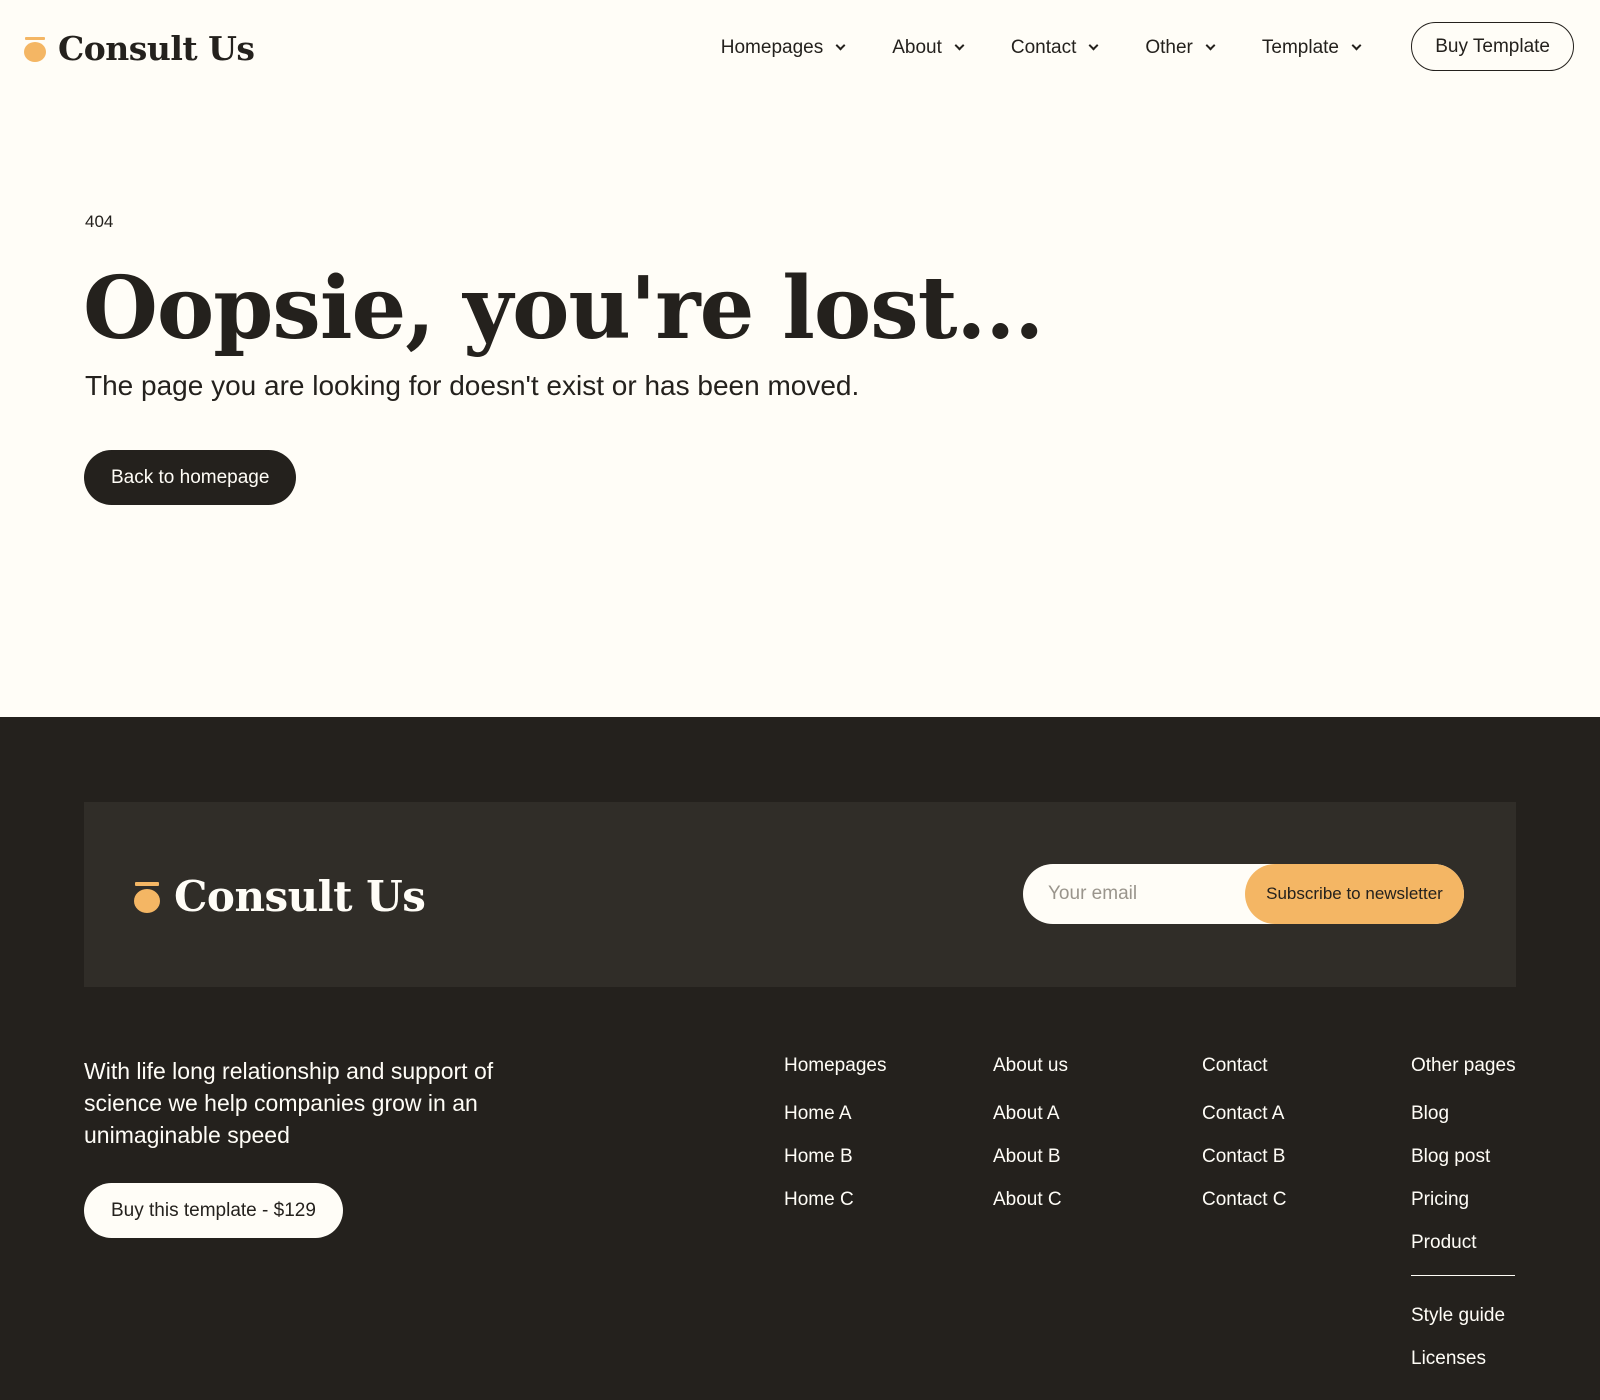 This screenshot has height=1400, width=1600. I want to click on nav-item-homepages: Homepages, so click(783, 48).